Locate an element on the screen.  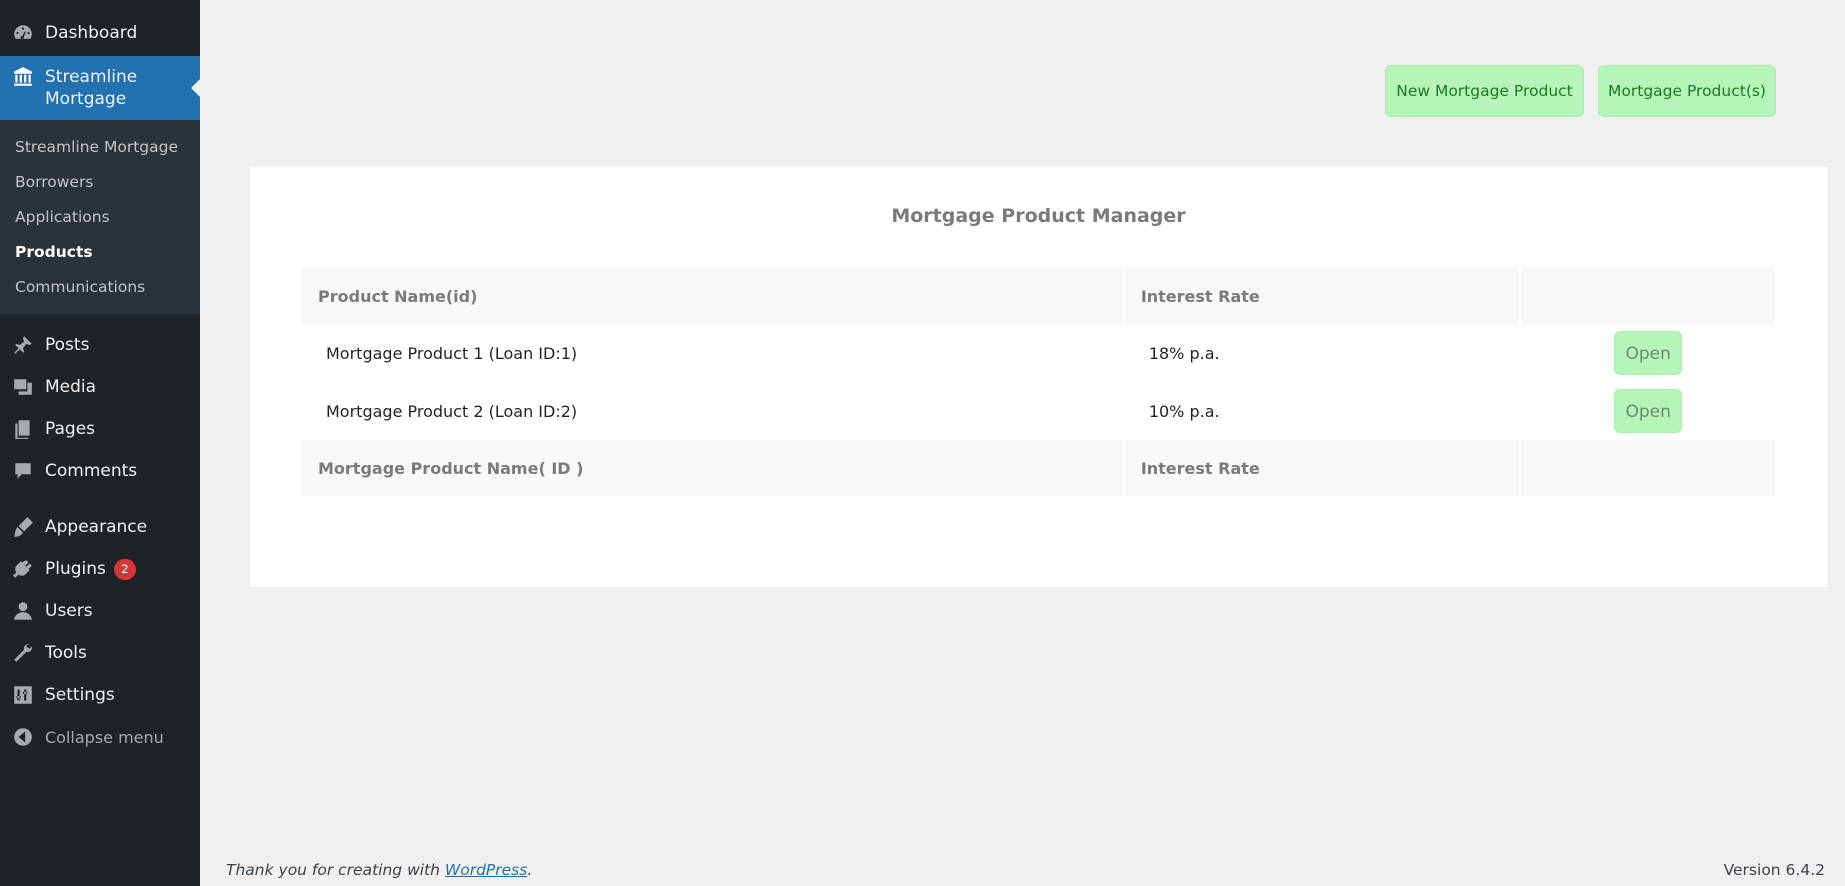
menu-dashboard: Dashboard is located at coordinates (100, 33).